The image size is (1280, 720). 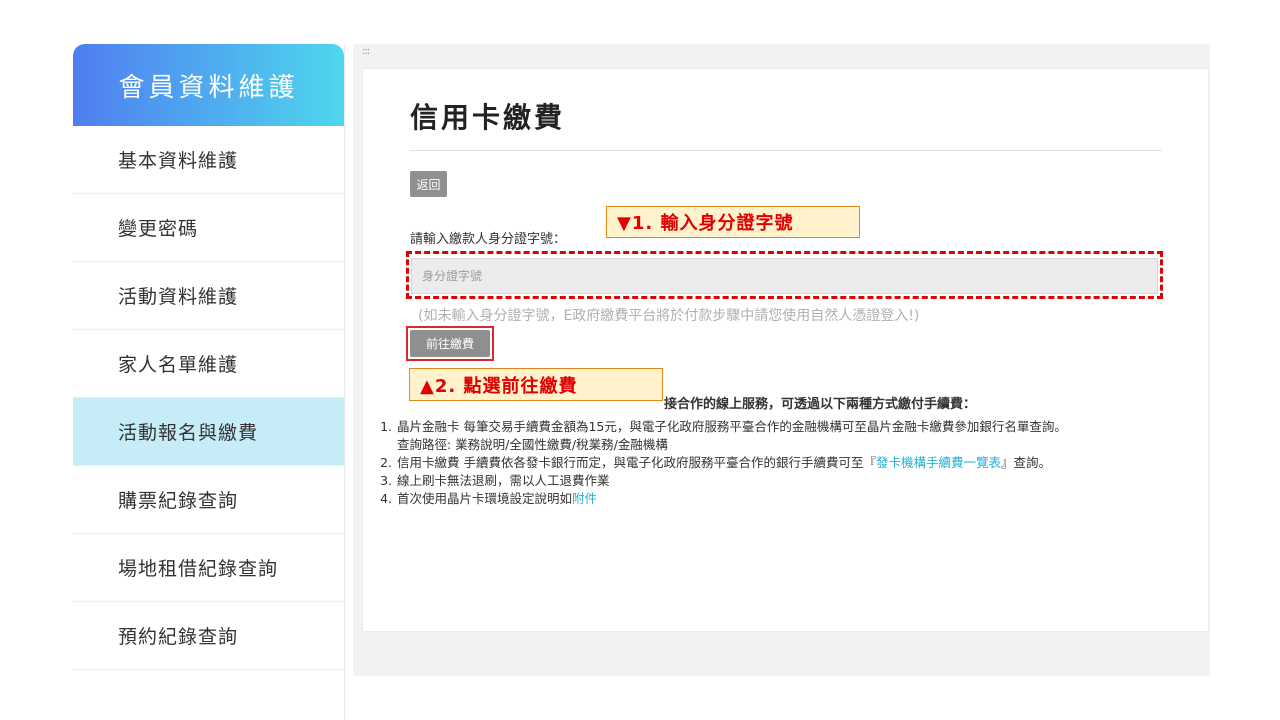 What do you see at coordinates (386, 462) in the screenshot?
I see `list-number: 2.` at bounding box center [386, 462].